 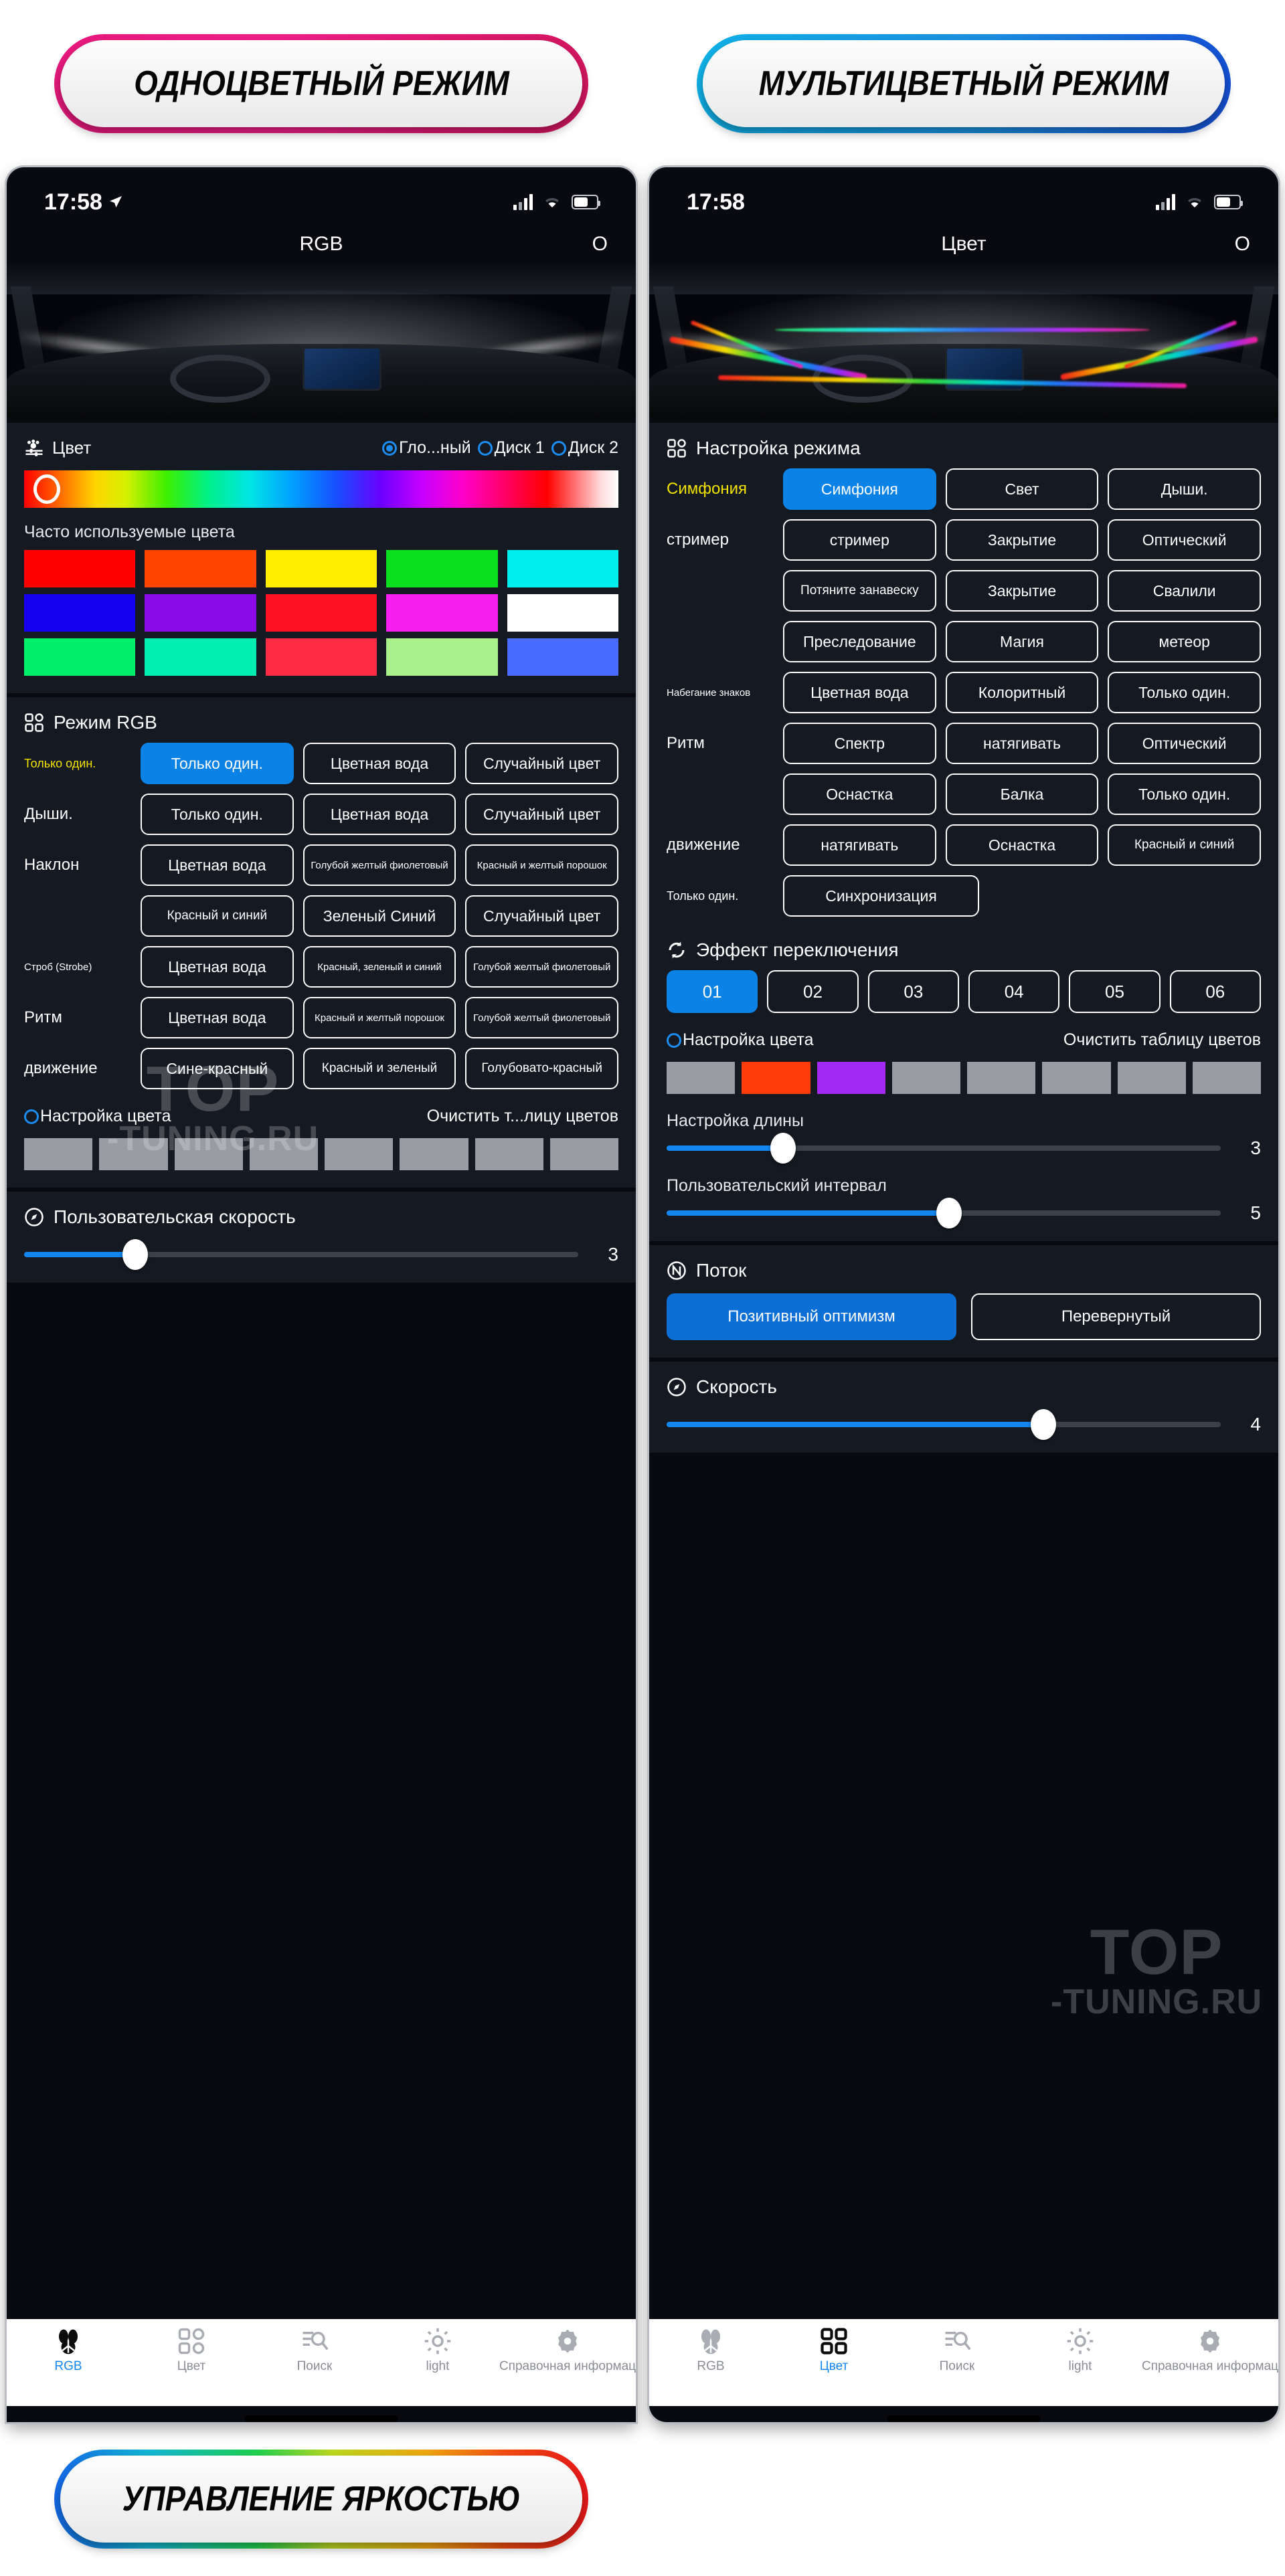 What do you see at coordinates (301, 1254) in the screenshot?
I see `custom-speed-slider` at bounding box center [301, 1254].